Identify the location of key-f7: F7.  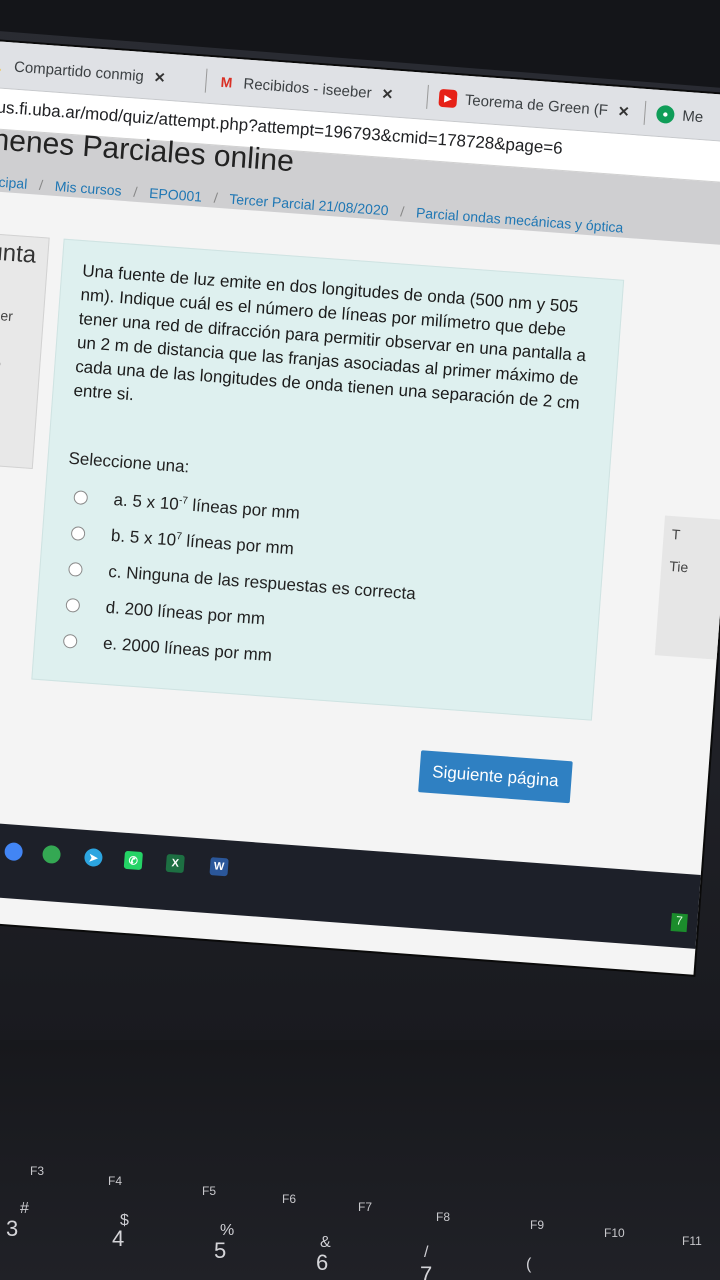
(365, 1207).